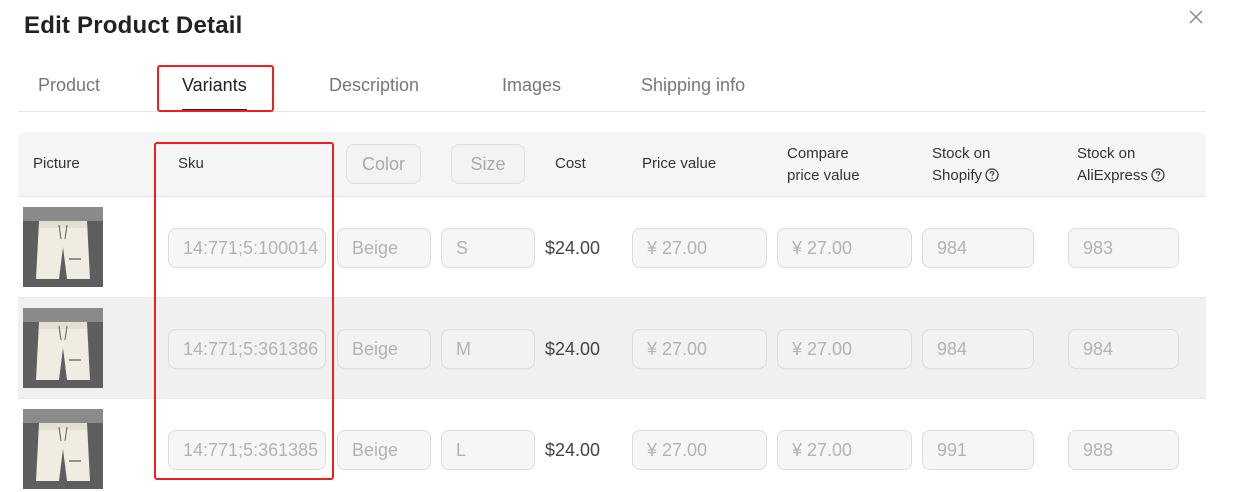 This screenshot has width=1236, height=492. What do you see at coordinates (374, 87) in the screenshot?
I see `tab-description: Description` at bounding box center [374, 87].